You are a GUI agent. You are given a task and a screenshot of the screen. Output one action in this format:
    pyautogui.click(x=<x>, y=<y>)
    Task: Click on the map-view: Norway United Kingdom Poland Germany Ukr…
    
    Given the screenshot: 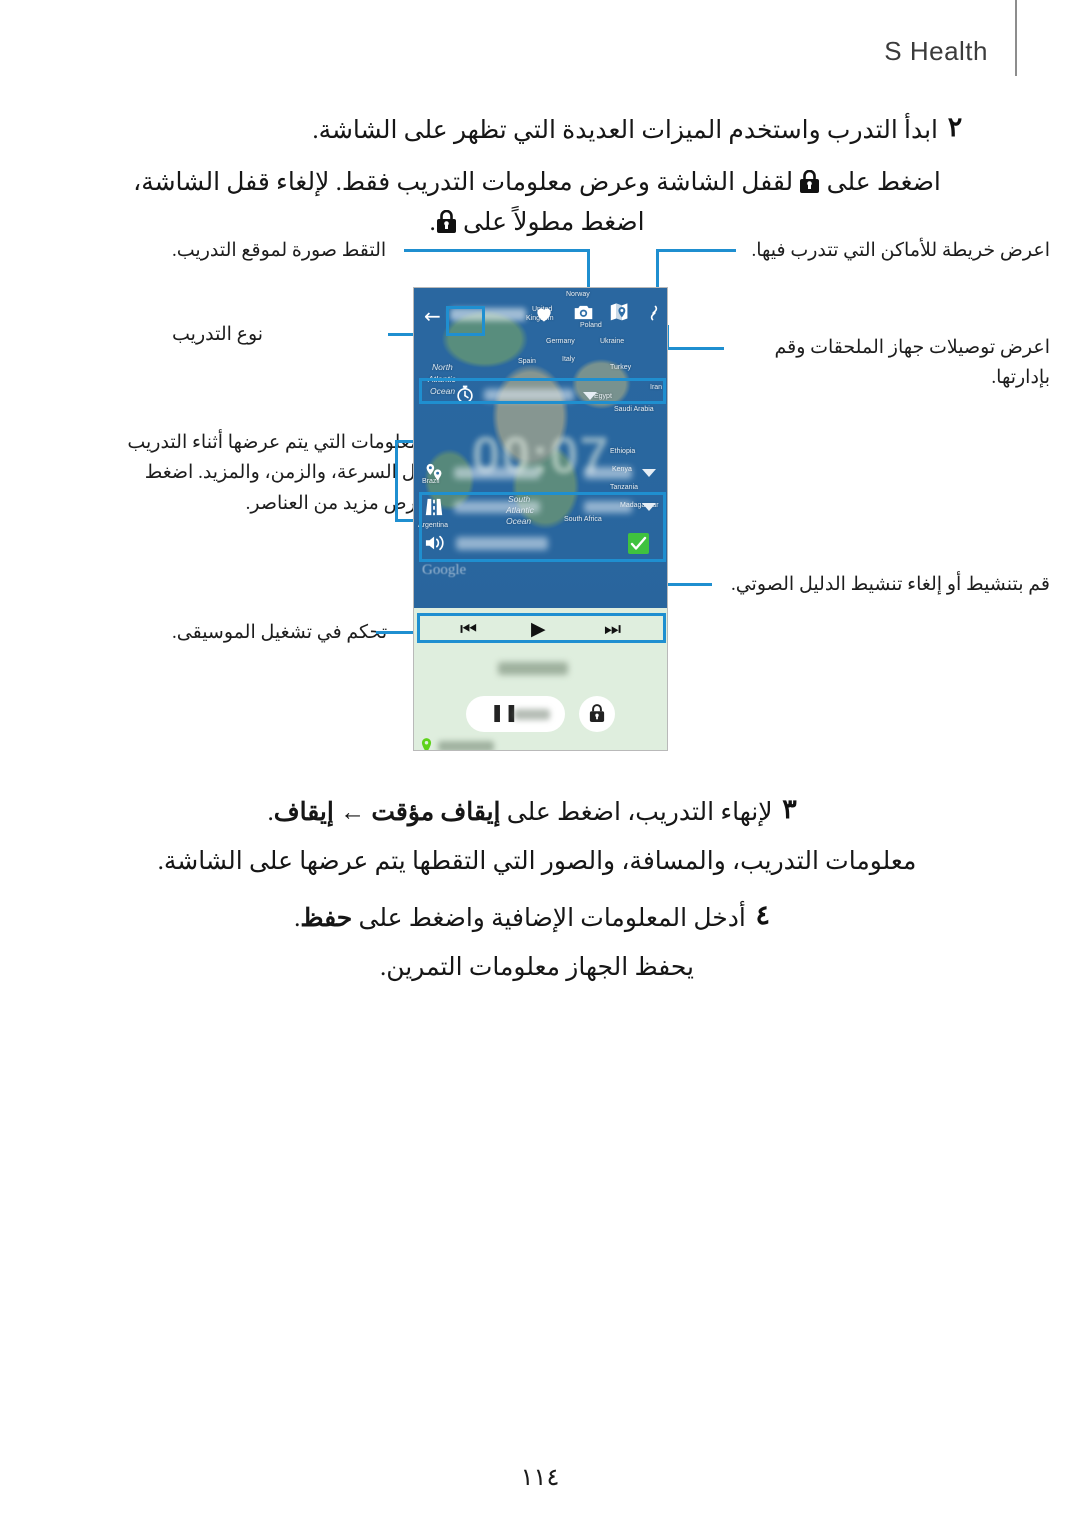 What is the action you would take?
    pyautogui.click(x=540, y=448)
    